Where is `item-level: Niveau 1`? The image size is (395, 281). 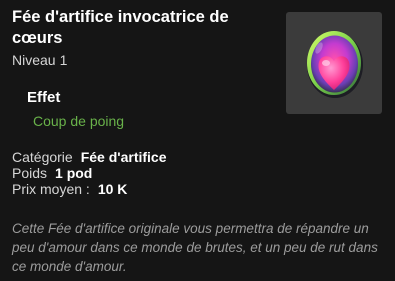
item-level: Niveau 1 is located at coordinates (39, 60).